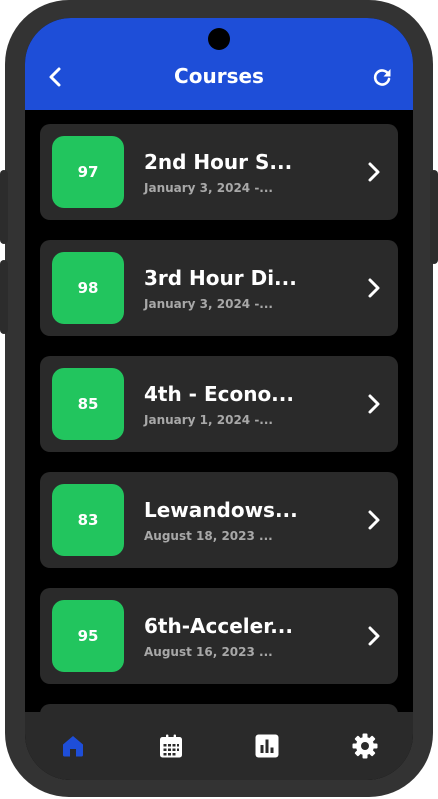  What do you see at coordinates (219, 76) in the screenshot?
I see `page-title: Courses` at bounding box center [219, 76].